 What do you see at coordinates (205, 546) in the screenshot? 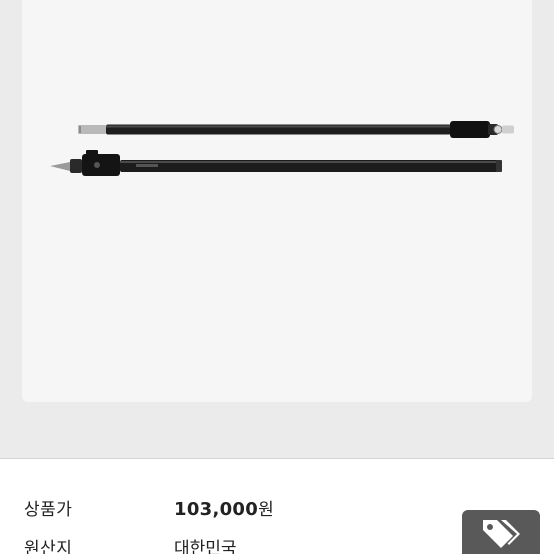
I see `origin-value: 대한민국` at bounding box center [205, 546].